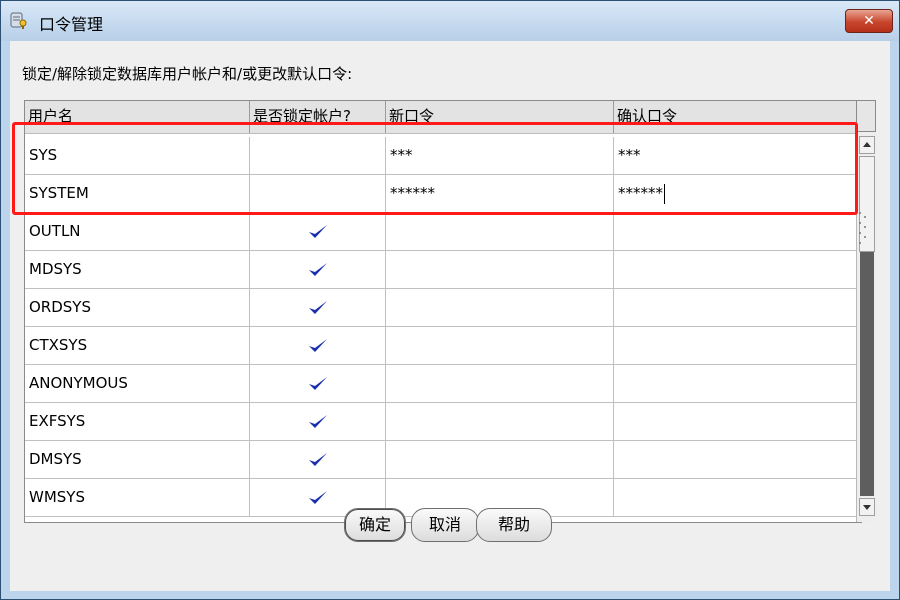 The height and width of the screenshot is (600, 900). I want to click on new-password-field: ***, so click(500, 155).